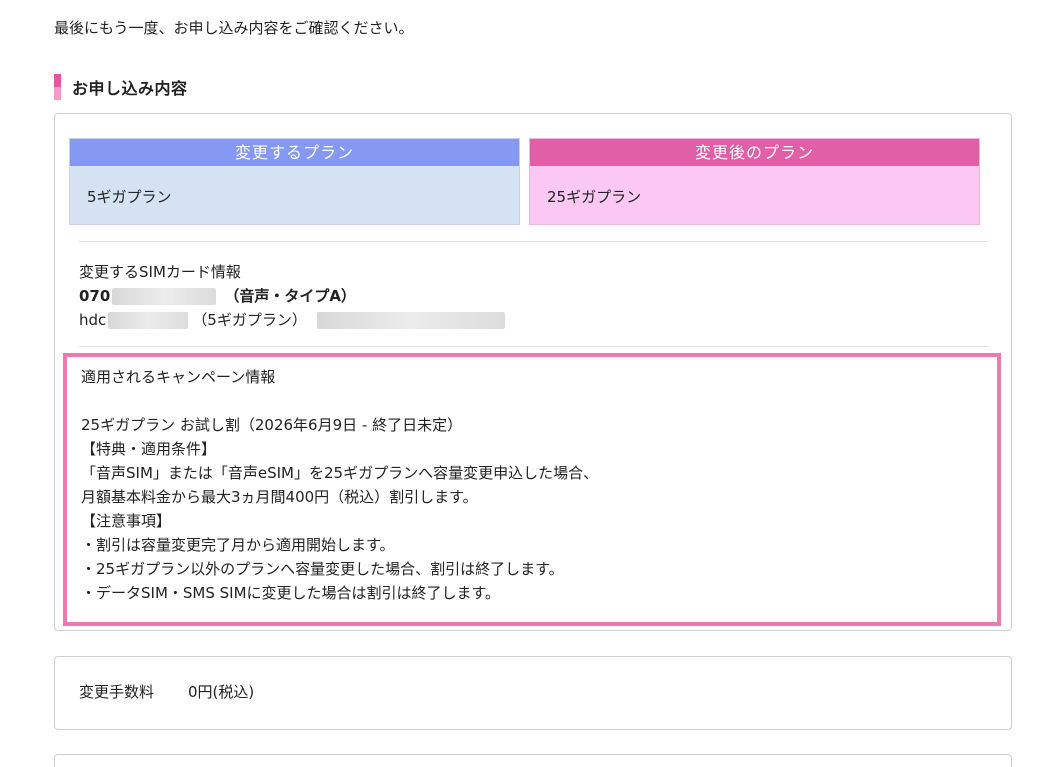 This screenshot has width=1062, height=767. I want to click on section-heading: お申し込み内容, so click(121, 87).